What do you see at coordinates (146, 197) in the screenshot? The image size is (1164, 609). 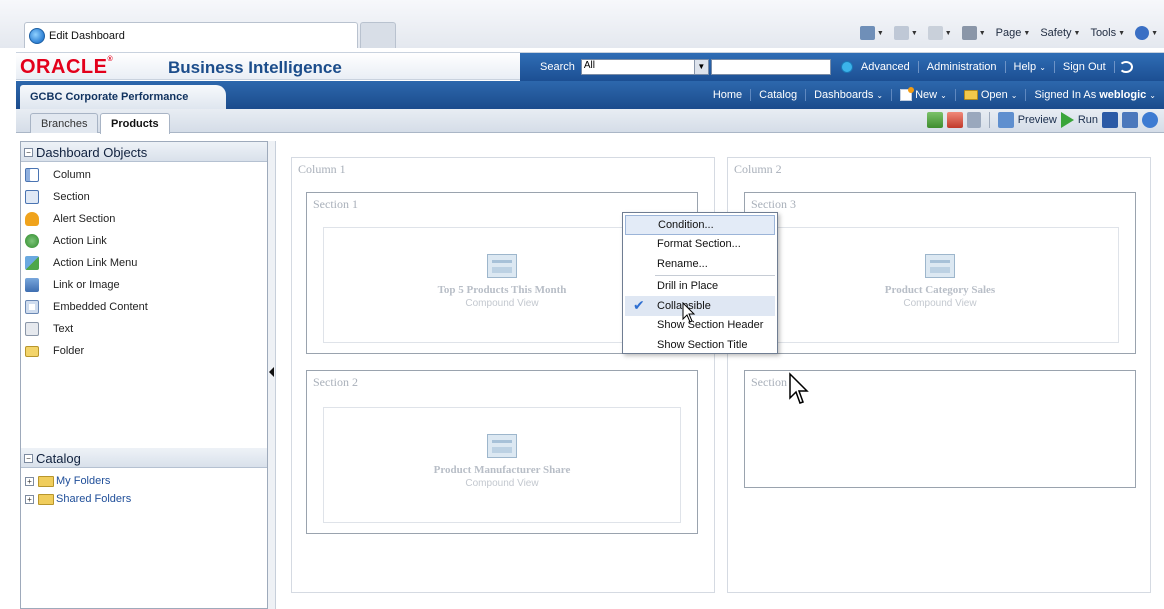 I see `object-section: Section` at bounding box center [146, 197].